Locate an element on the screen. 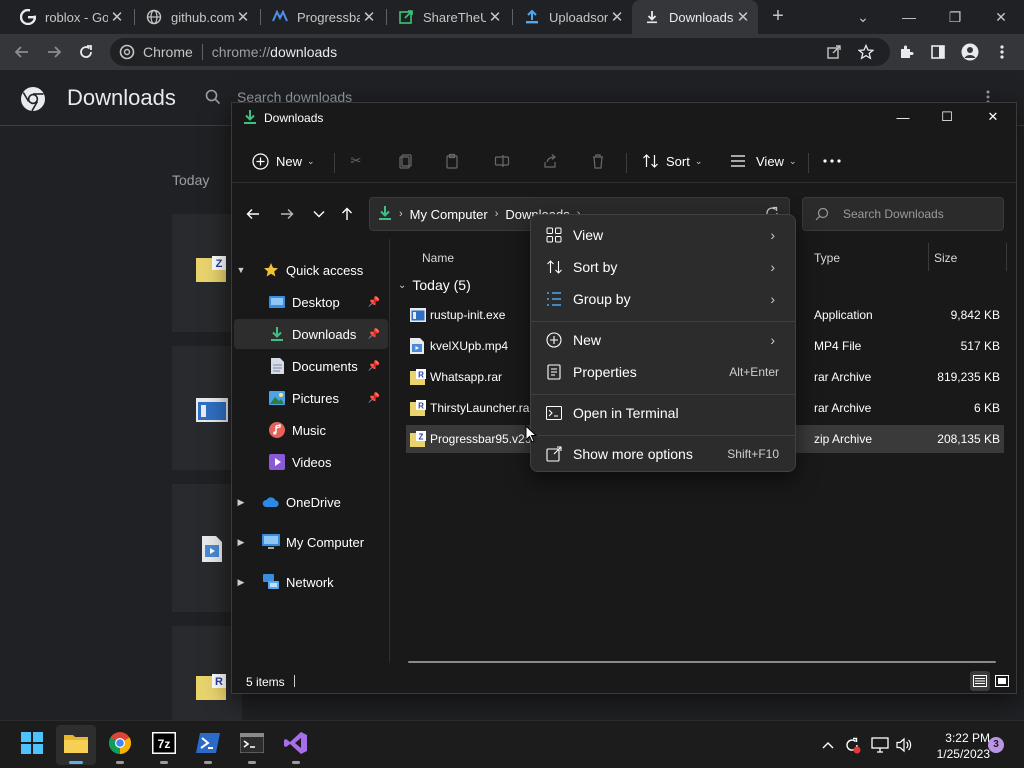 The image size is (1024, 768). nav-documents: Documents 📌 is located at coordinates (311, 366).